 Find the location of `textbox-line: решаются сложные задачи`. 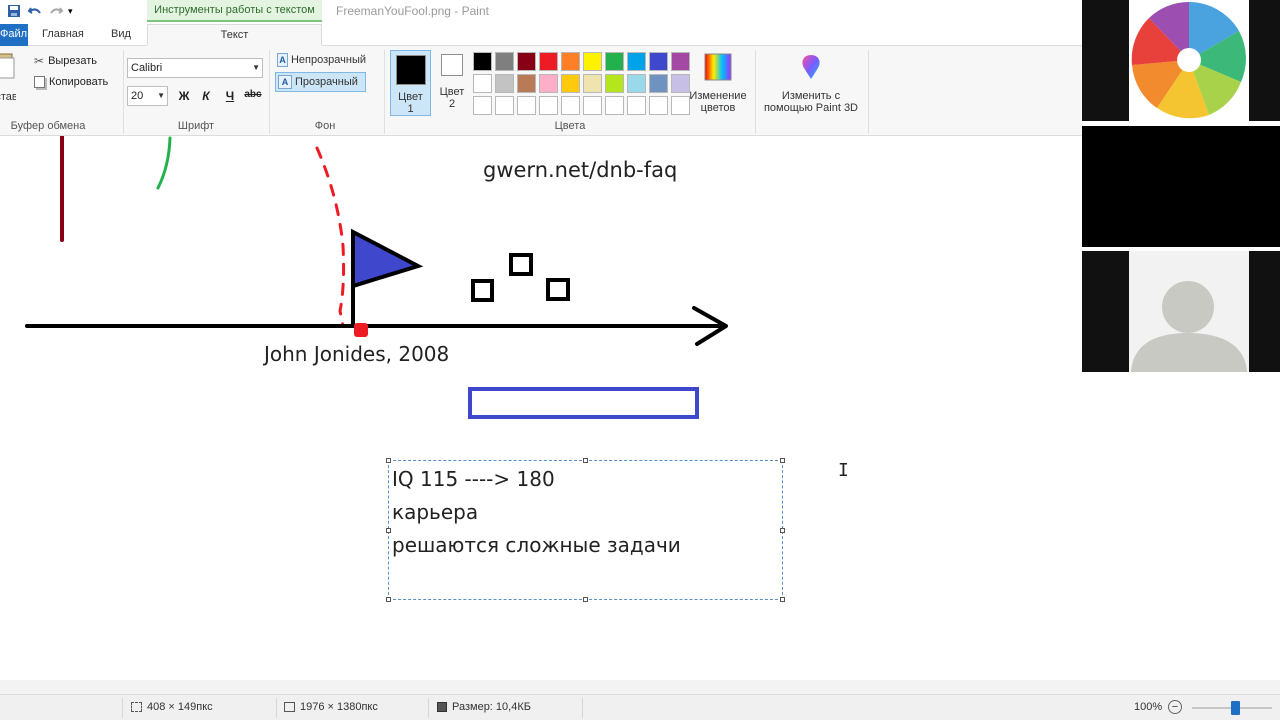

textbox-line: решаются сложные задачи is located at coordinates (536, 545).